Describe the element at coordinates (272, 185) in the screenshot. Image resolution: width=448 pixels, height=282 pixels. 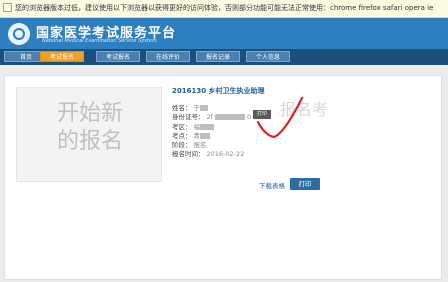
I see `download-form-link: 下载表格` at that location.